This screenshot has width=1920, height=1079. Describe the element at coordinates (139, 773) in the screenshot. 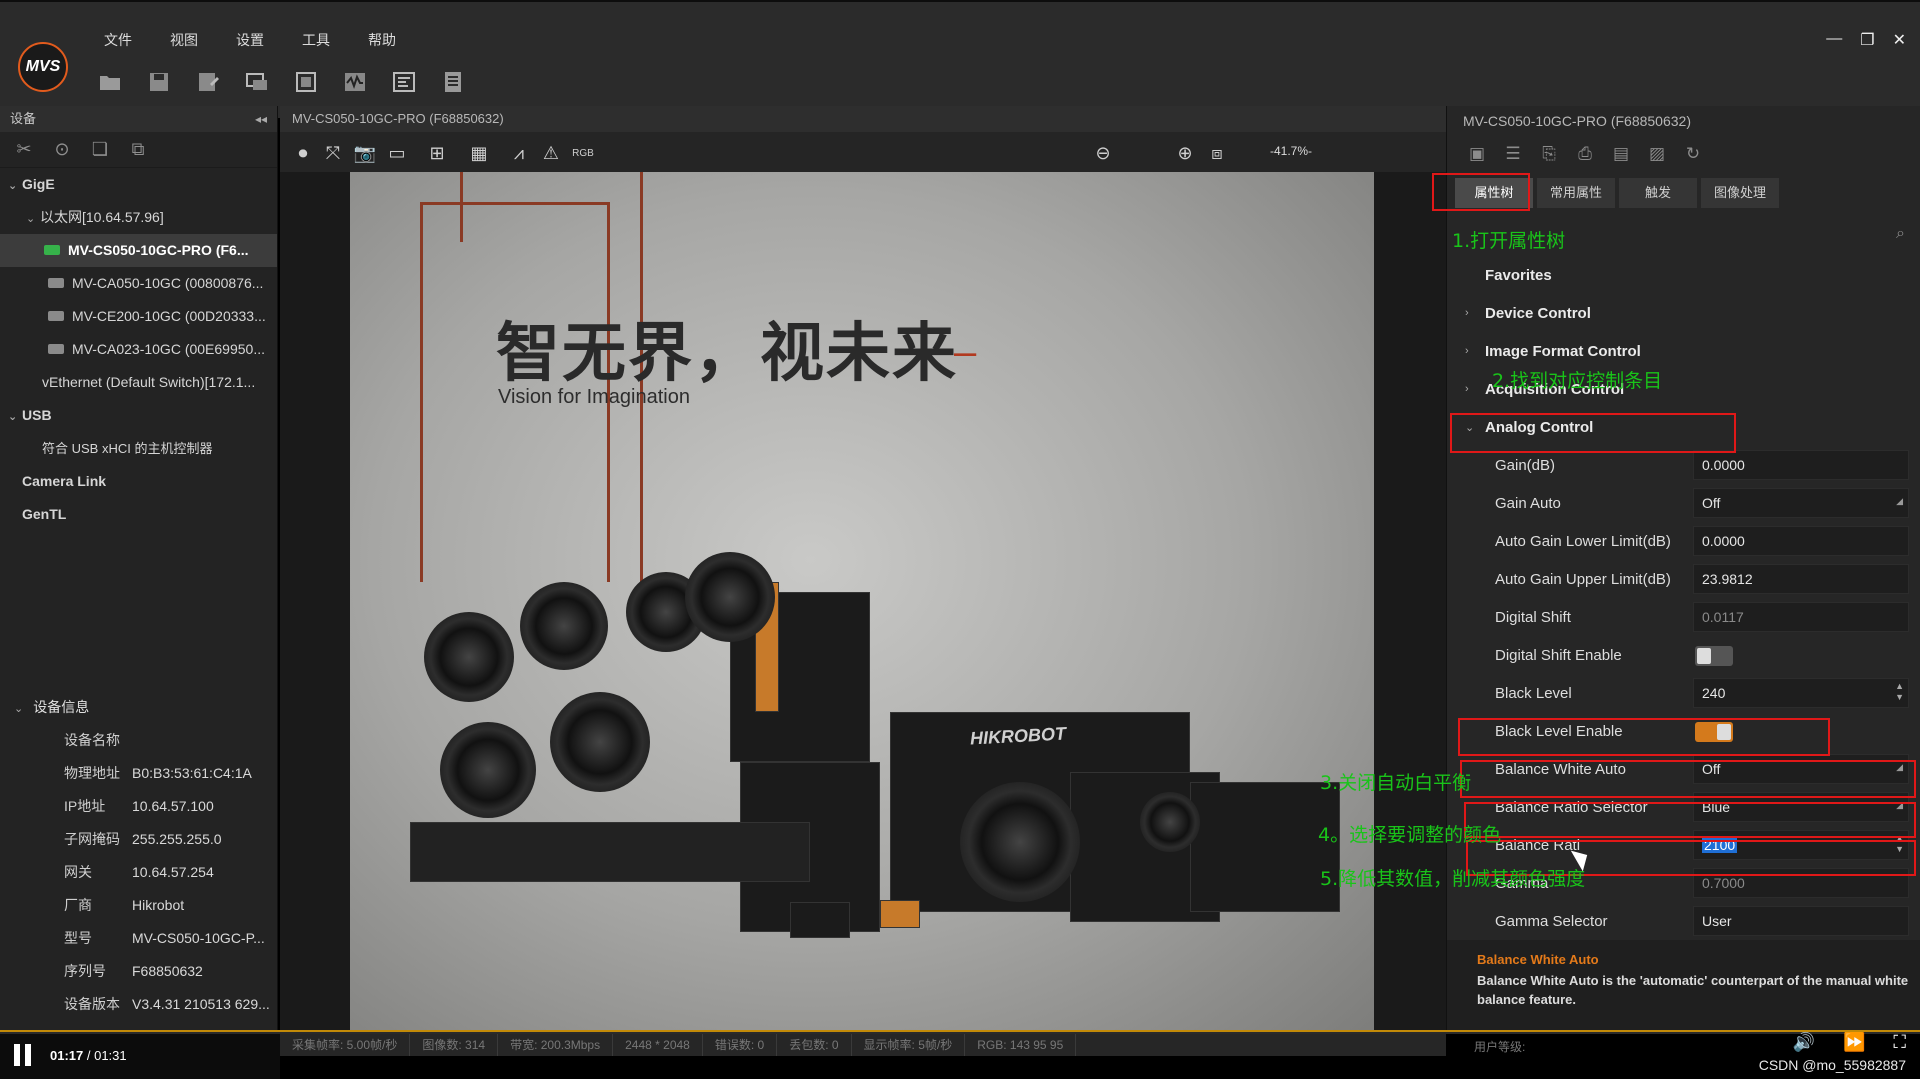

I see `info-row: 物理地址 B0:B3:53:61:C4:1A` at that location.